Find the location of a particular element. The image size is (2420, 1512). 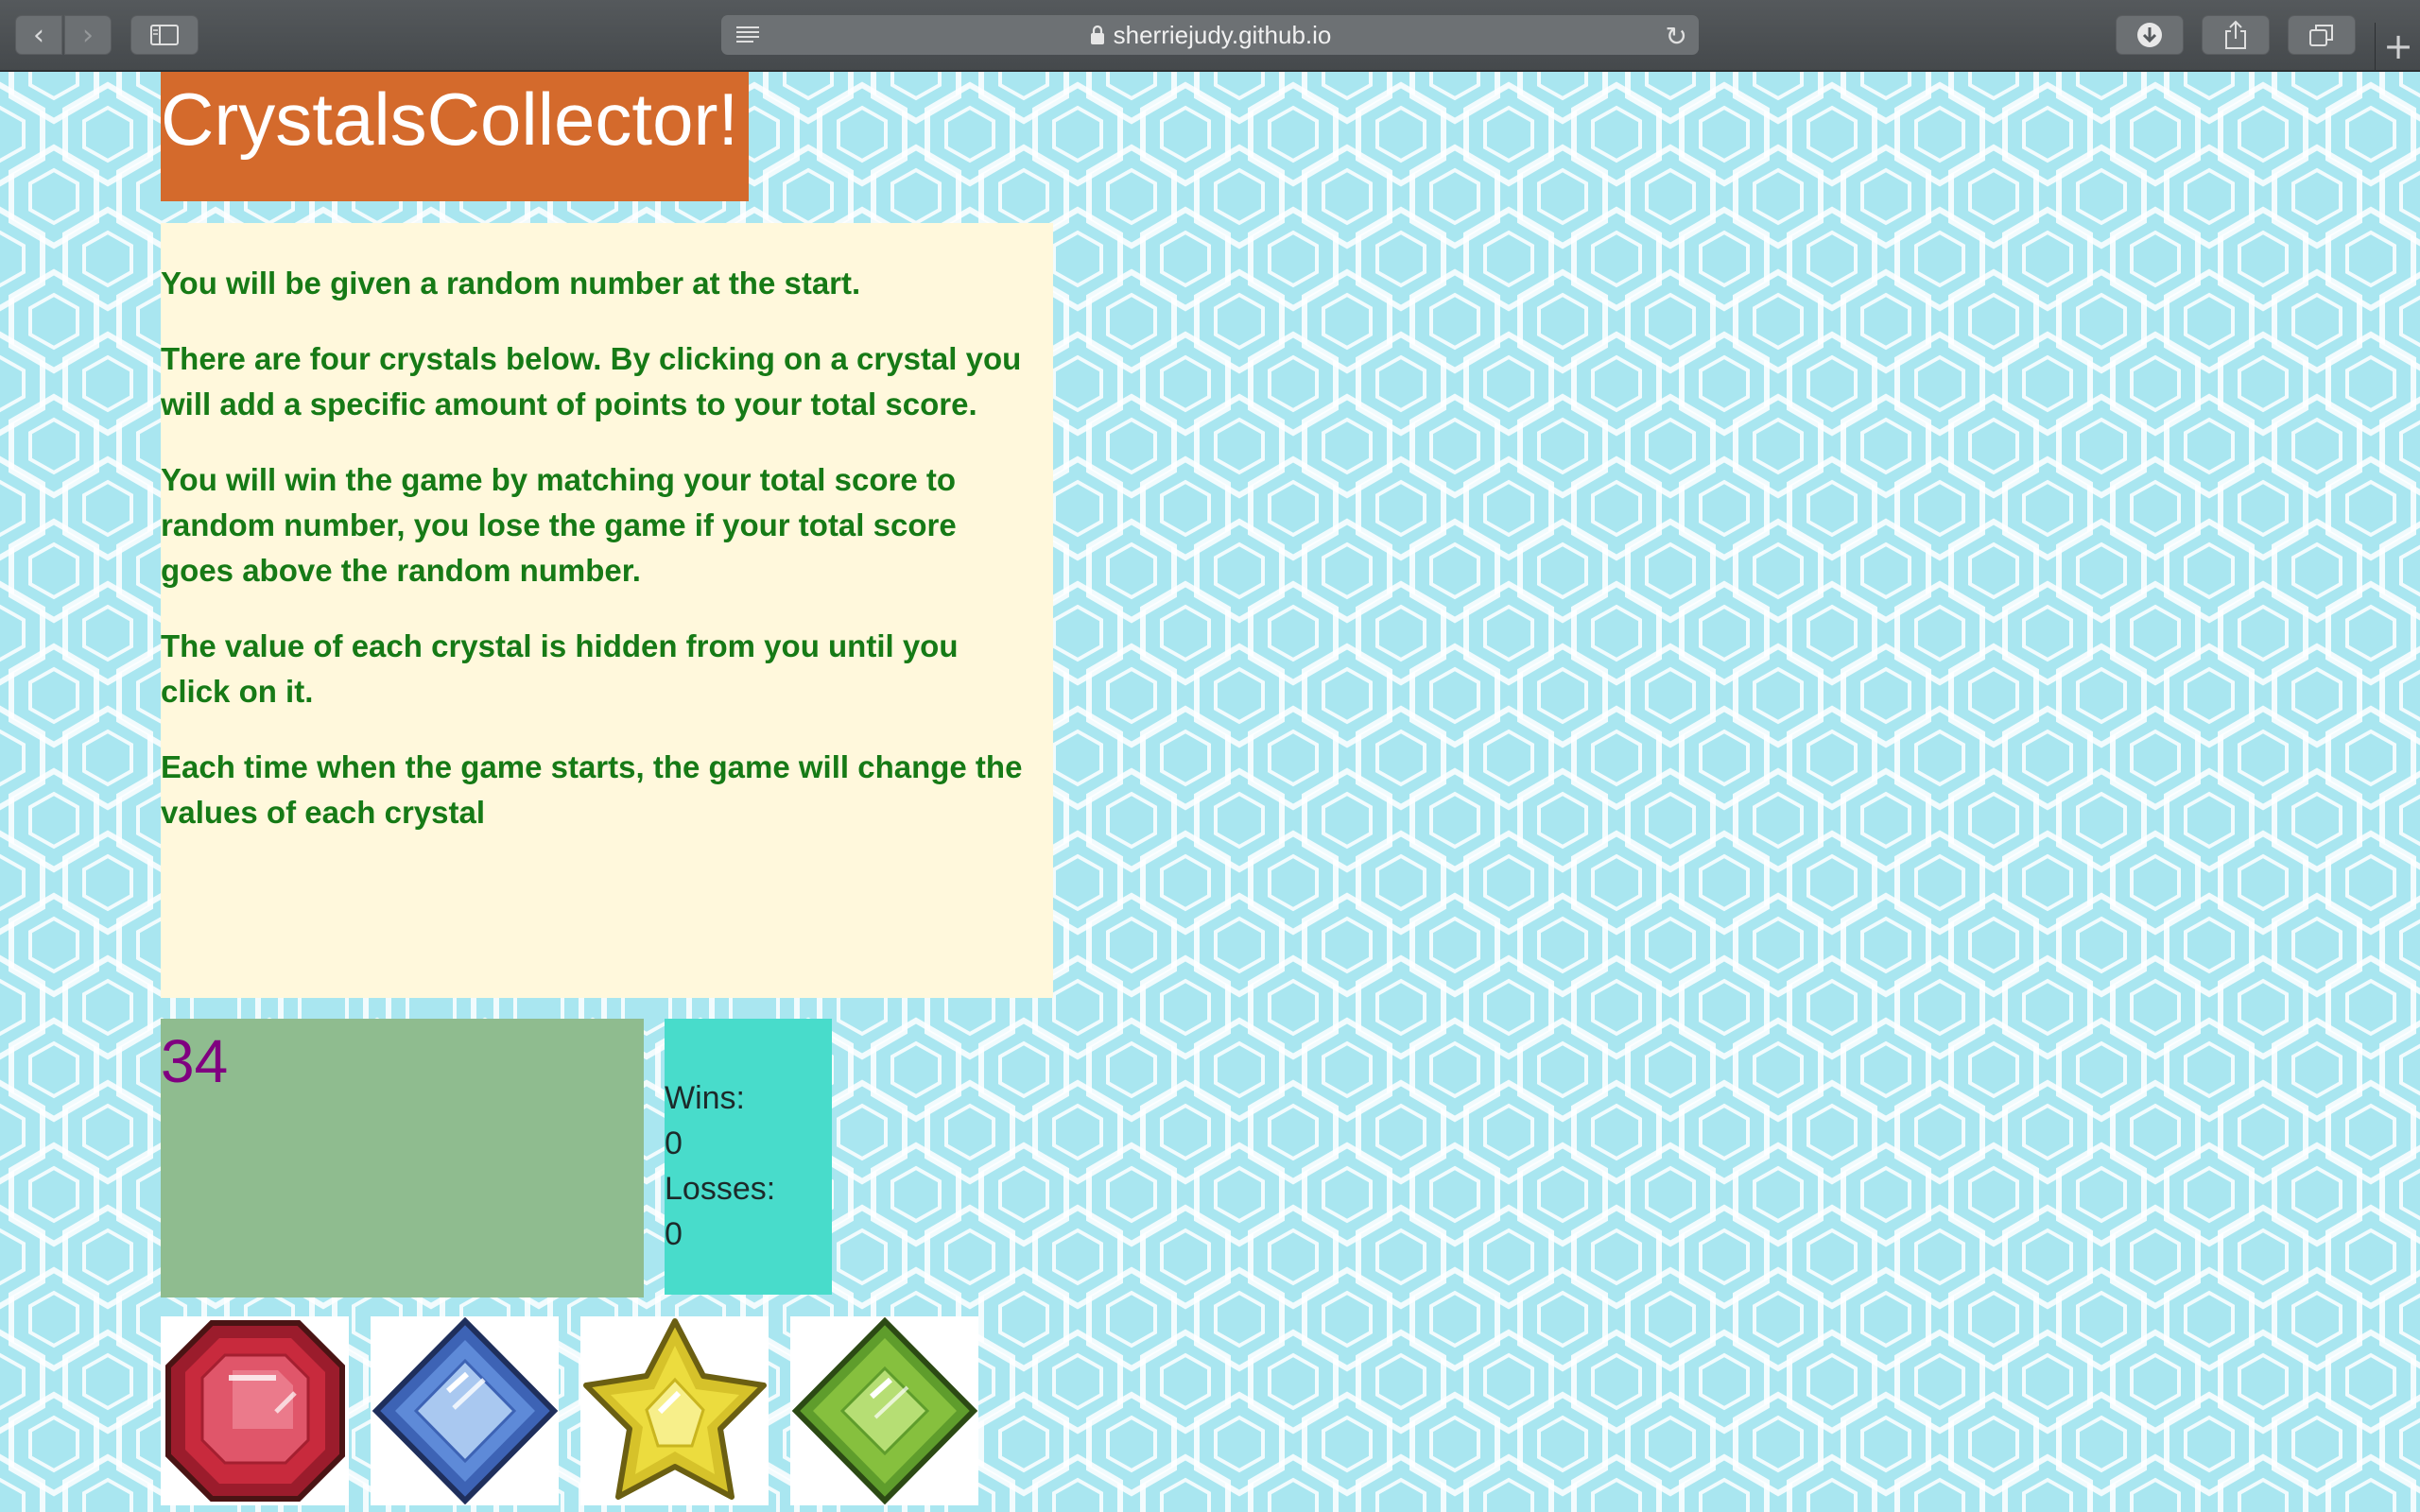

reader-view-icon is located at coordinates (748, 35).